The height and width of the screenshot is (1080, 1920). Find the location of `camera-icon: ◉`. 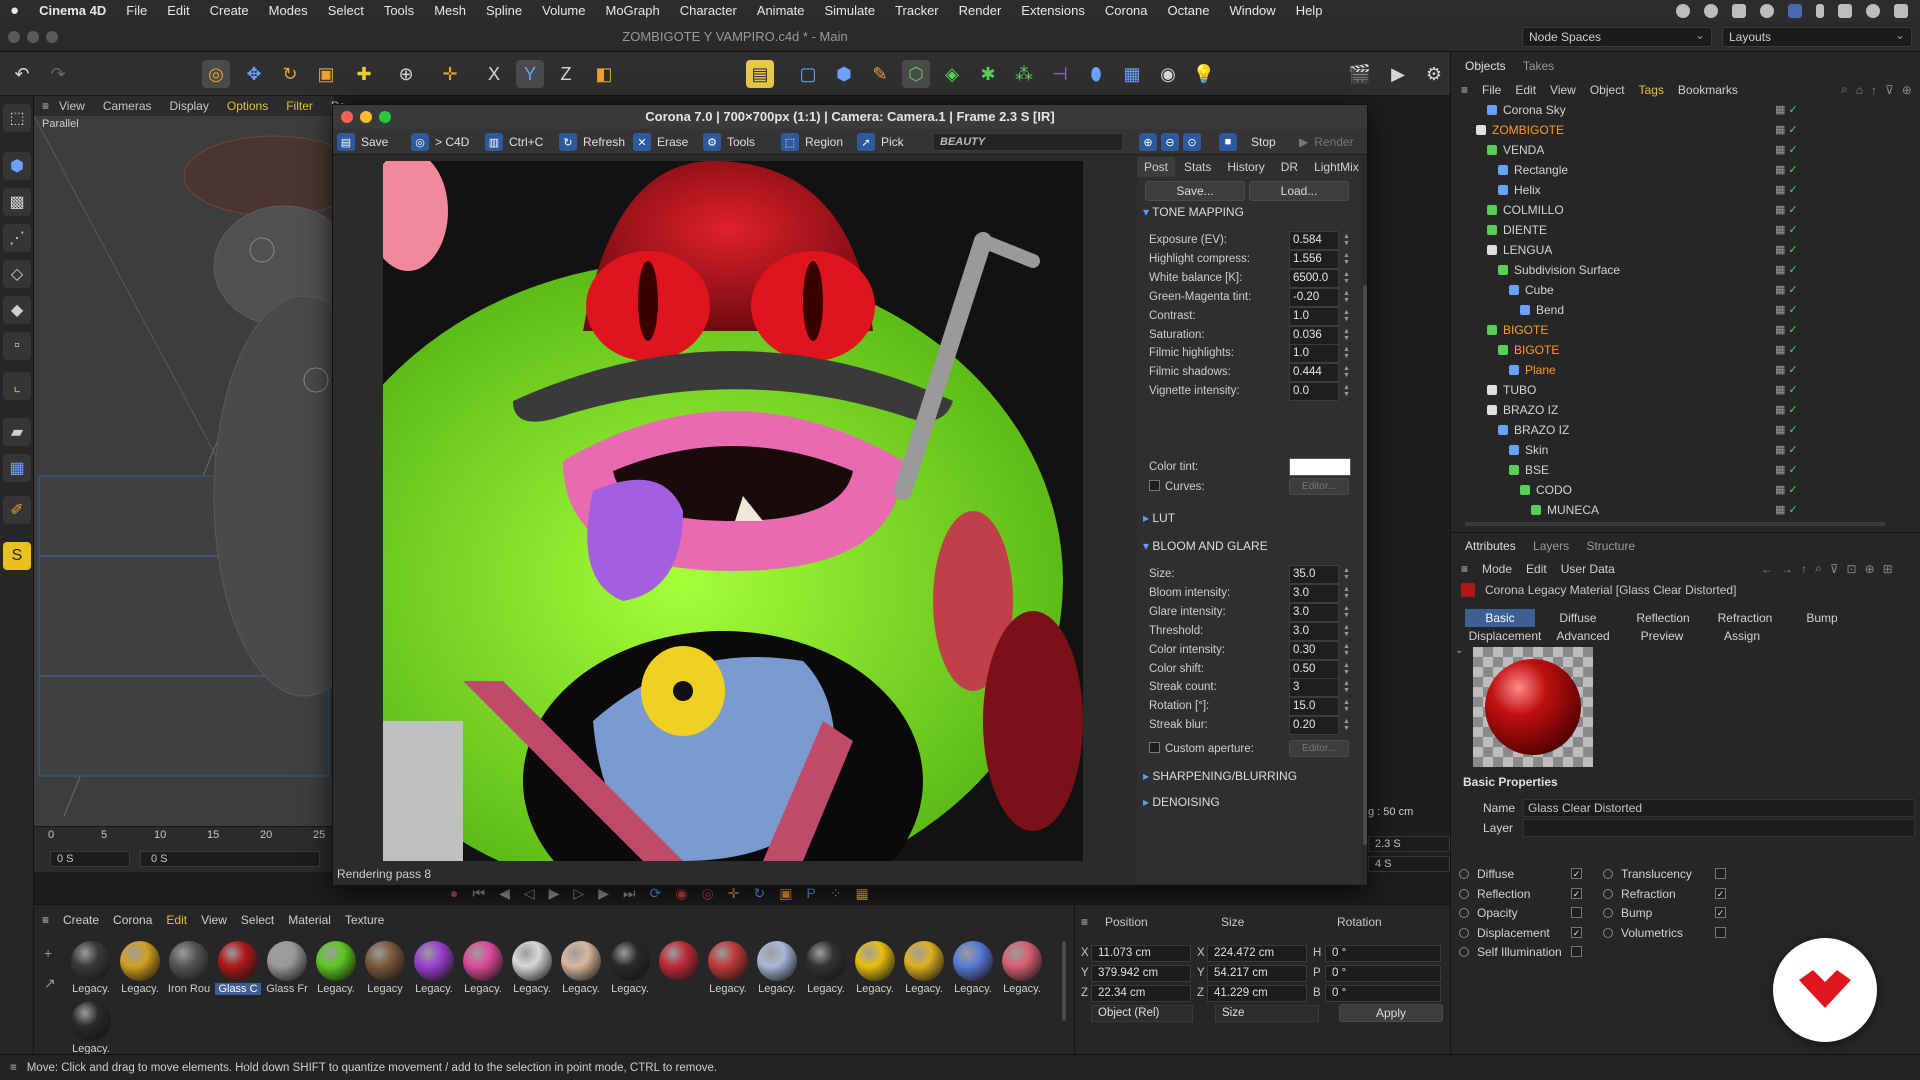

camera-icon: ◉ is located at coordinates (1168, 74).